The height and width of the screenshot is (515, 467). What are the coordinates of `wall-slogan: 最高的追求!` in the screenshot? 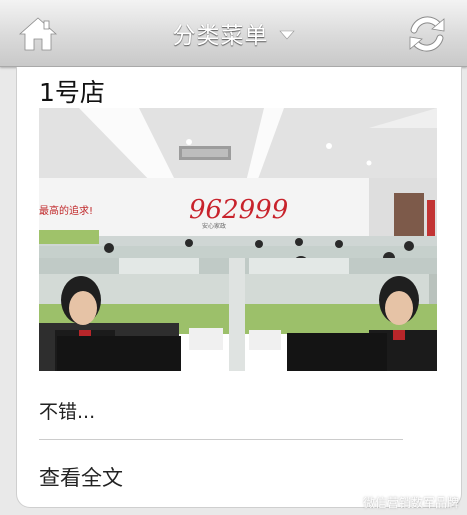 It's located at (66, 210).